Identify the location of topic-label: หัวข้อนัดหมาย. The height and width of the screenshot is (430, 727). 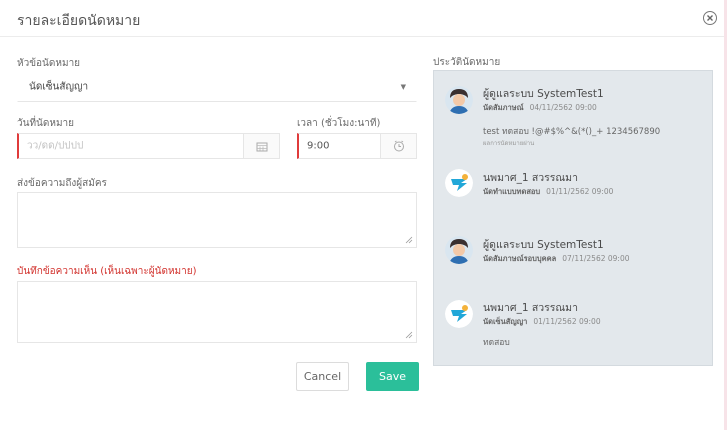
(49, 63).